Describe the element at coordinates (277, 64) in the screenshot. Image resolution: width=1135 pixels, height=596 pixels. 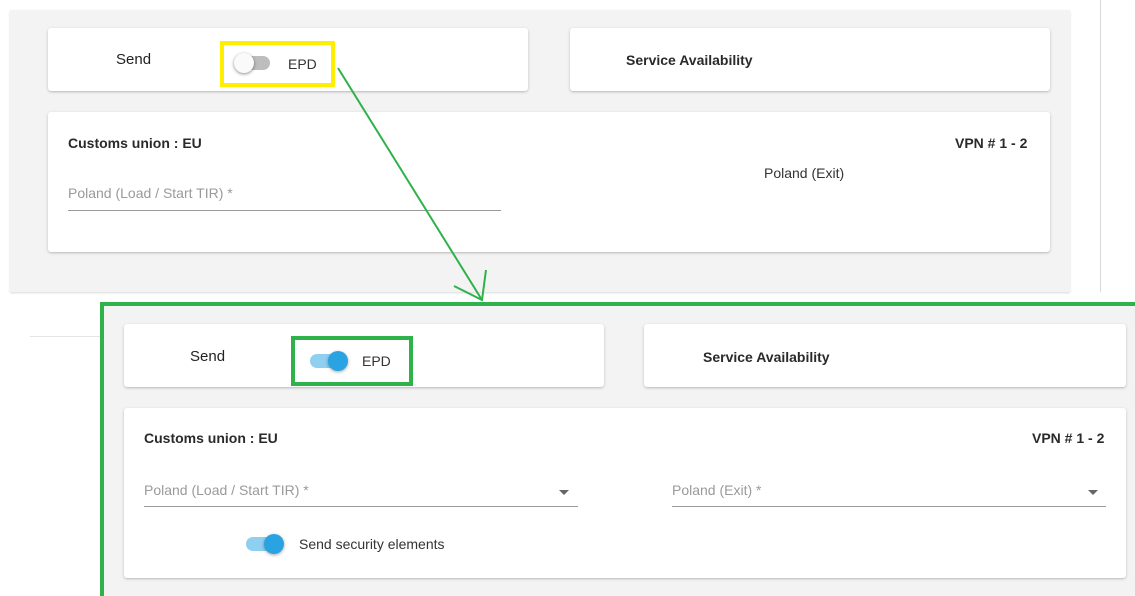
I see `before-epd-highlight` at that location.